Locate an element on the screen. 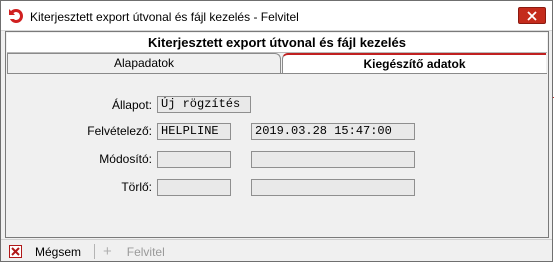 This screenshot has height=267, width=554. allapot-field: Új rögzítés is located at coordinates (204, 104).